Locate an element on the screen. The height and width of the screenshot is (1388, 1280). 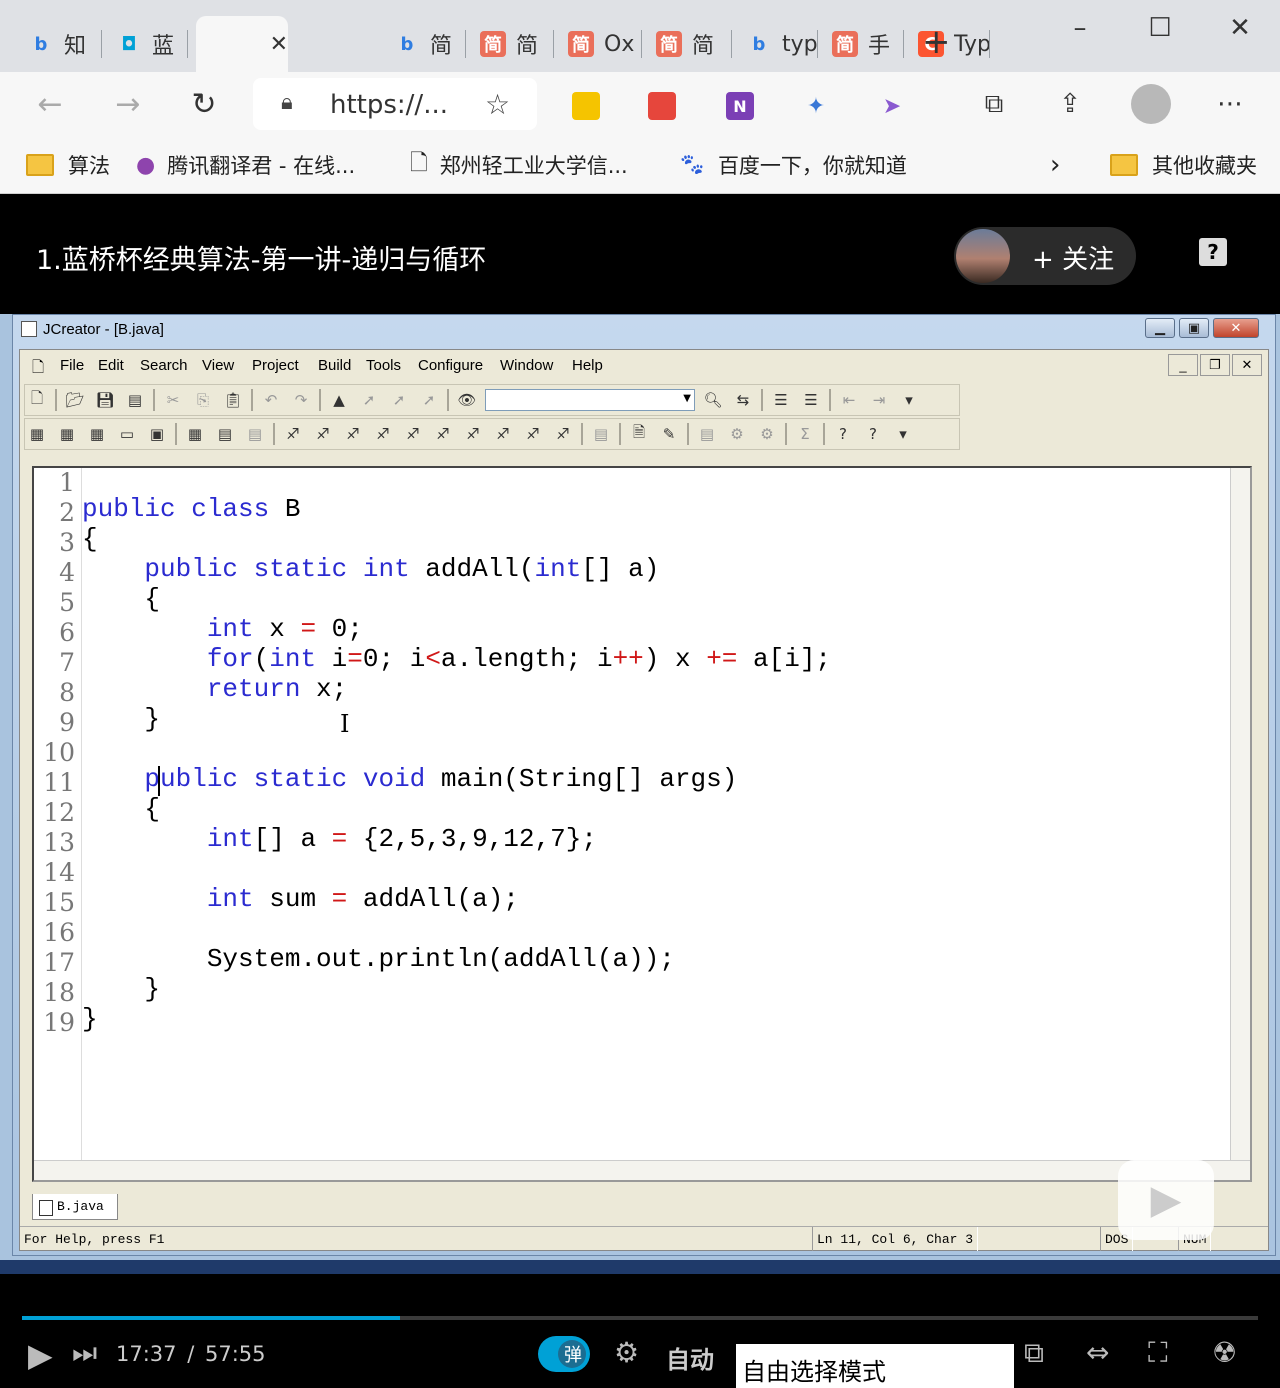
help-icon-2: ? is located at coordinates (873, 434).